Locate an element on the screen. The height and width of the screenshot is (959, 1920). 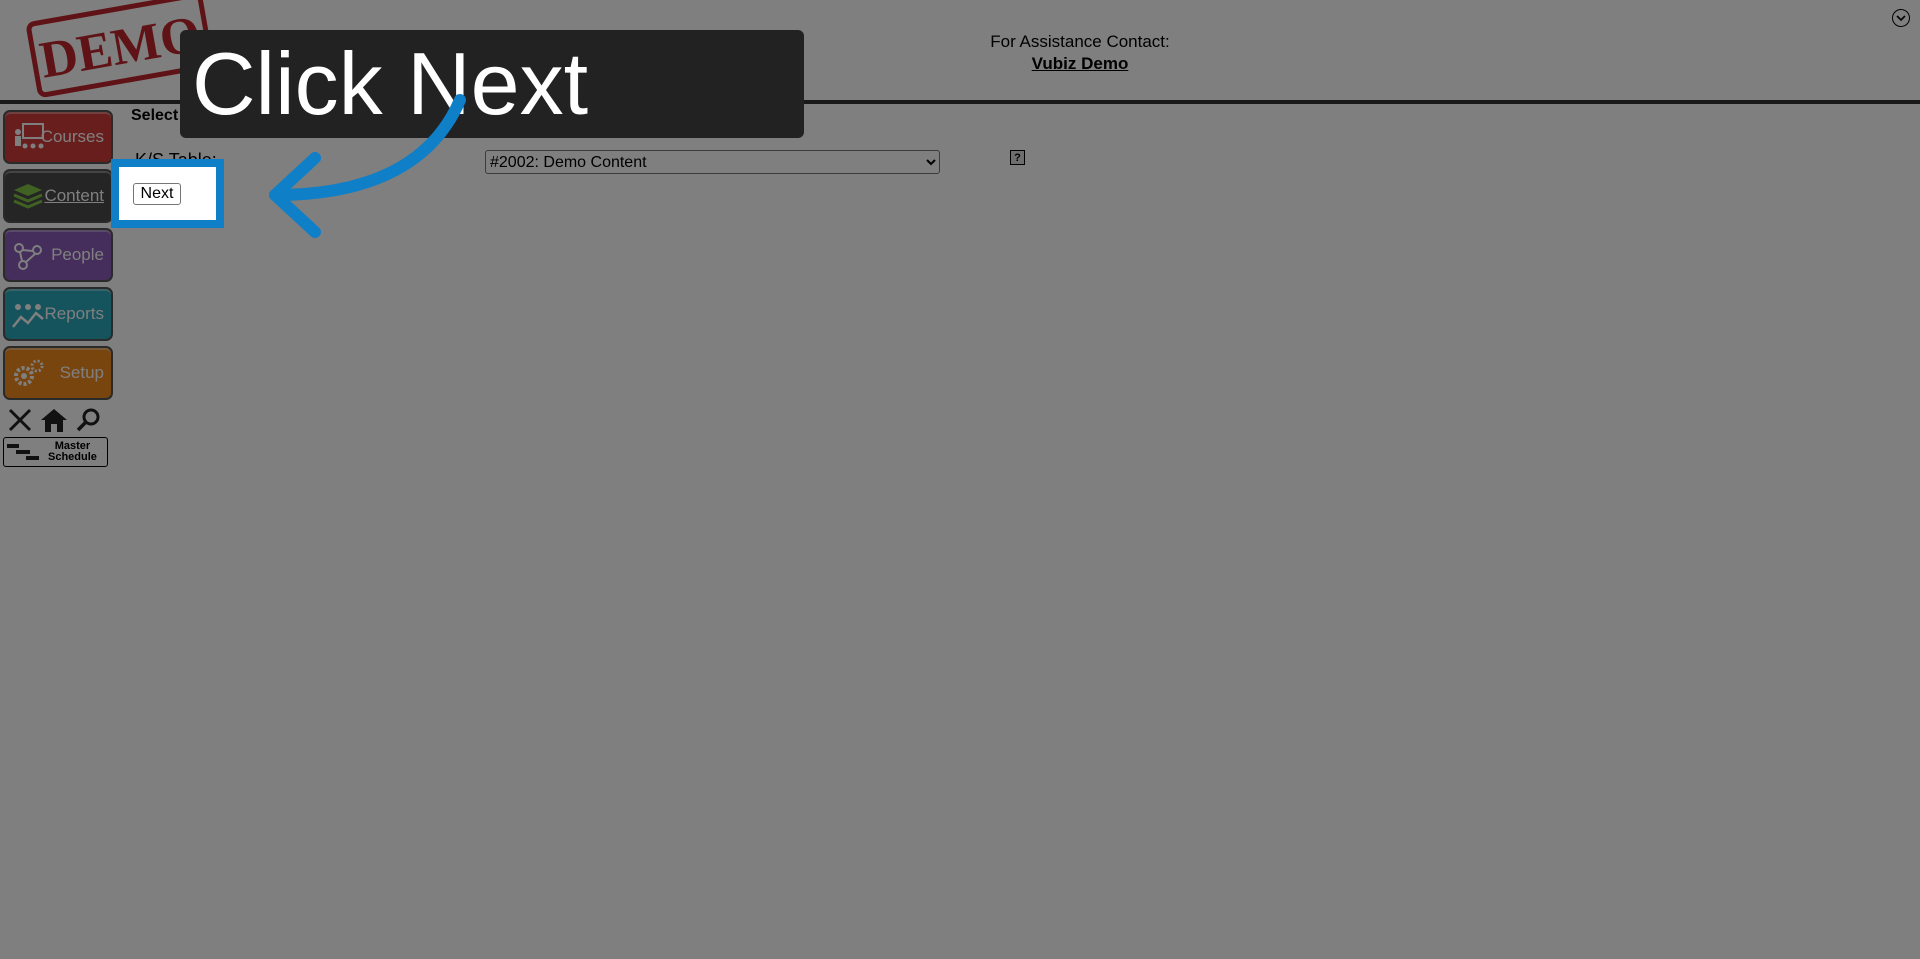
assistance-link: Vubiz Demo is located at coordinates (1080, 64).